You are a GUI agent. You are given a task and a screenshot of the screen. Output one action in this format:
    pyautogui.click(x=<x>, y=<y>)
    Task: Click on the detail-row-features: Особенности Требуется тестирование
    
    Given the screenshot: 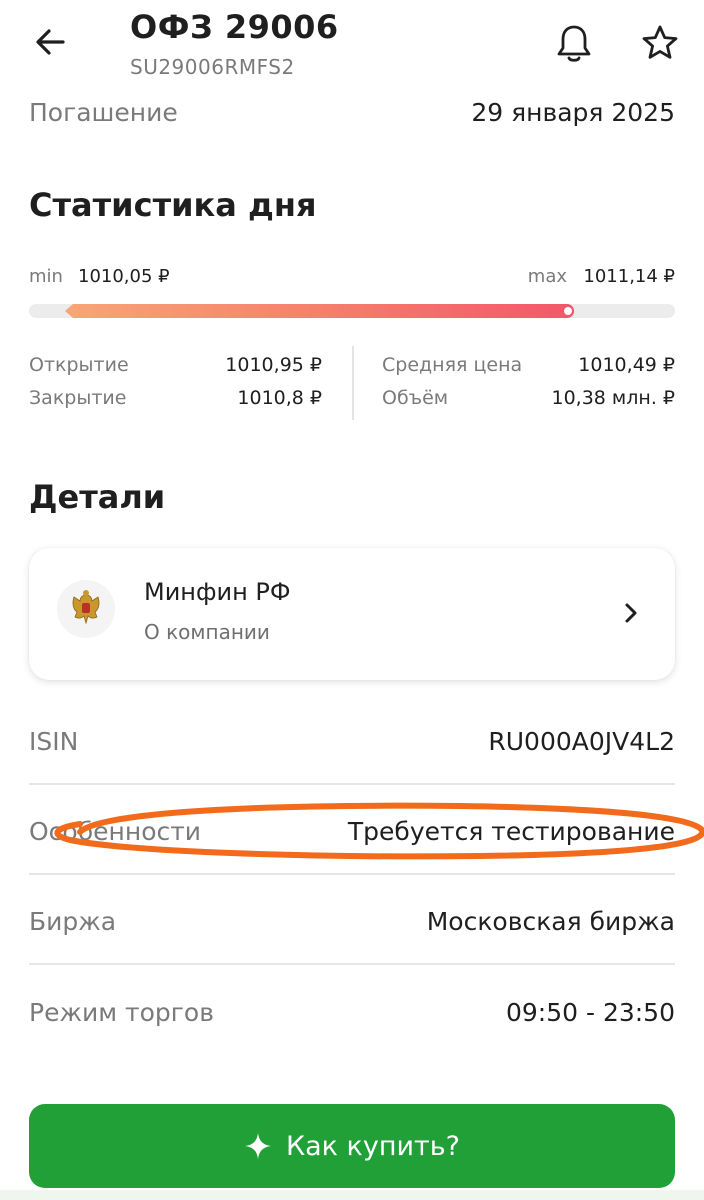 What is the action you would take?
    pyautogui.click(x=352, y=831)
    